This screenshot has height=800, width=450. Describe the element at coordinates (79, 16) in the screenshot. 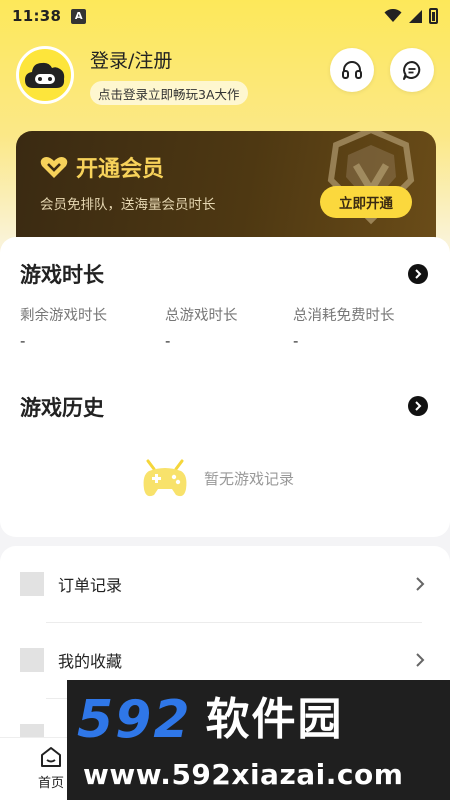

I see `notification-icon: A` at that location.